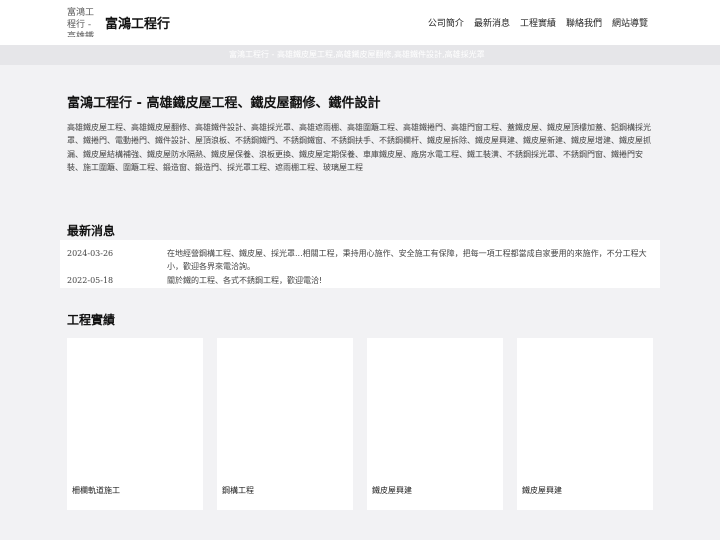 The width and height of the screenshot is (720, 540). What do you see at coordinates (446, 22) in the screenshot?
I see `nav-about: 公司簡介` at bounding box center [446, 22].